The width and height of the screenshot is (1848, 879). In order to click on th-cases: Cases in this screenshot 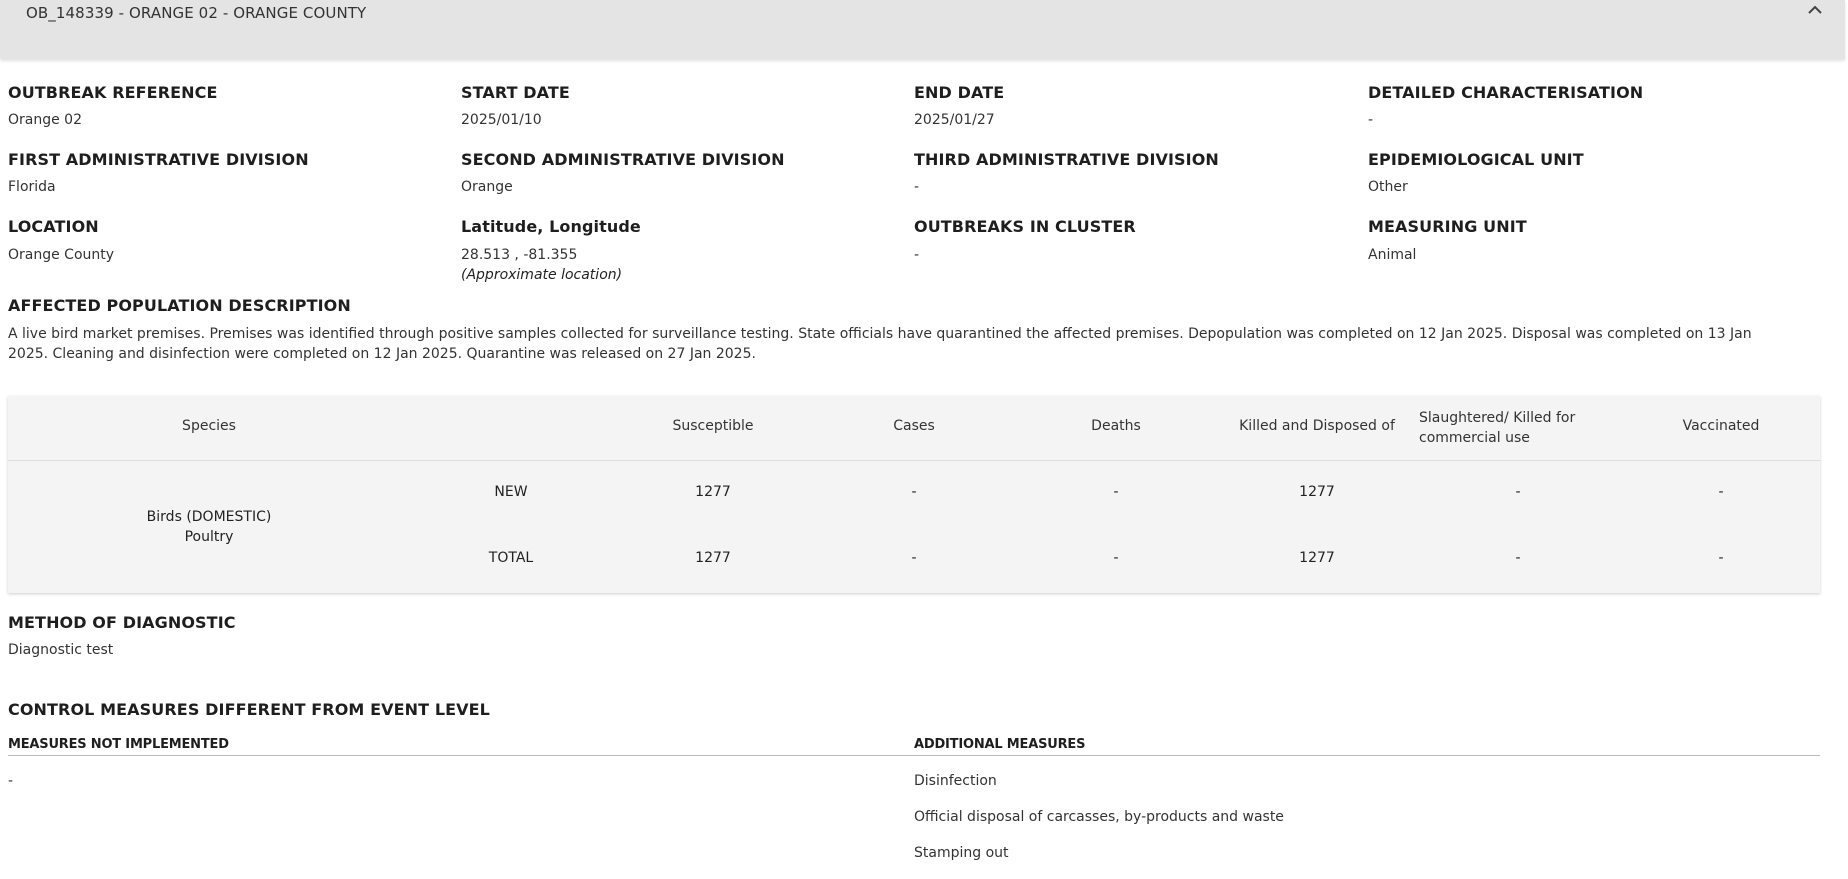, I will do `click(914, 426)`.